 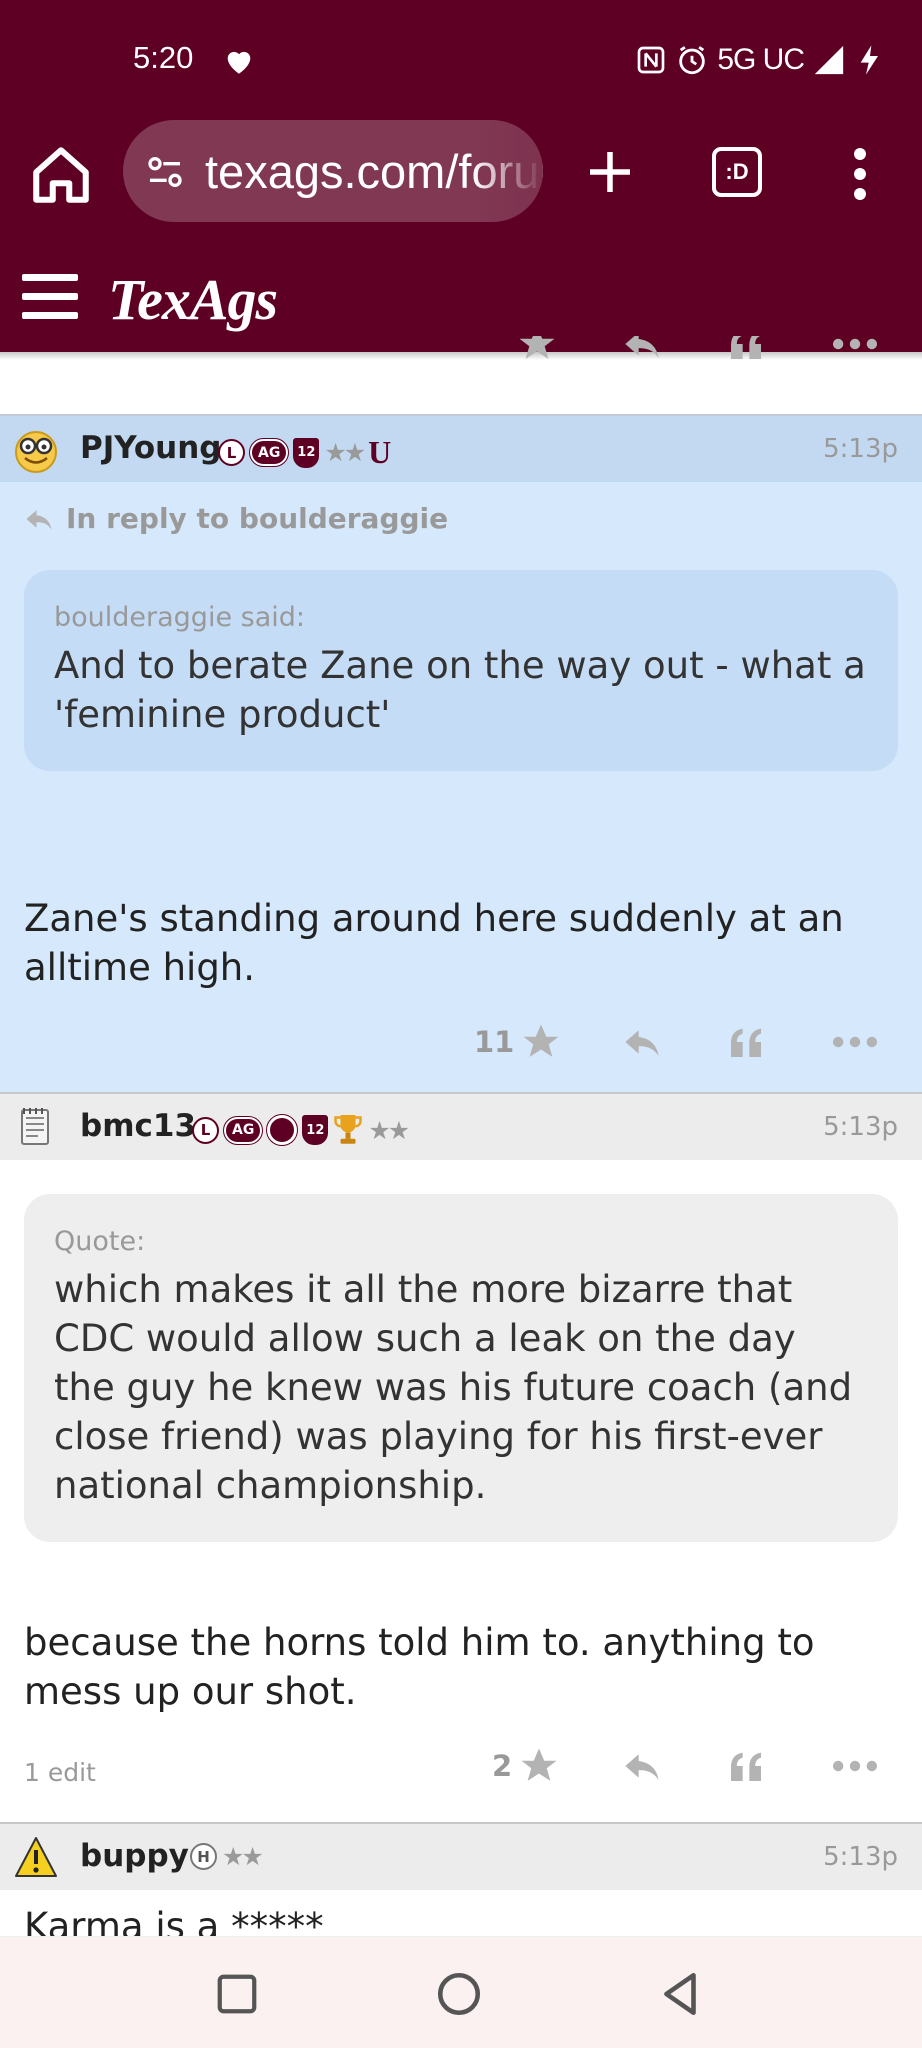 I want to click on post-username: bmc13, so click(x=138, y=1126).